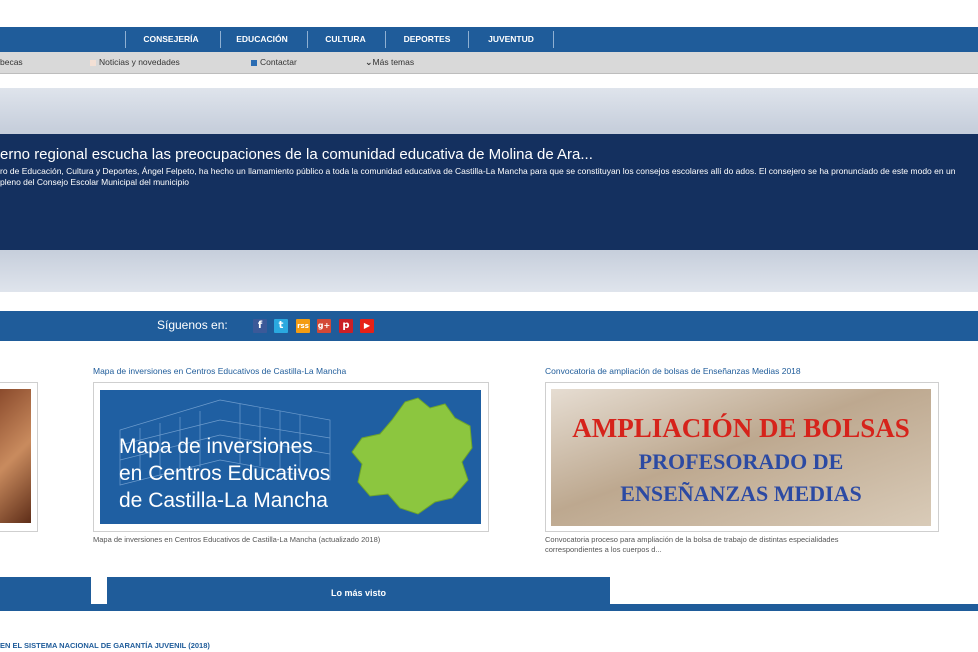 The width and height of the screenshot is (978, 652). What do you see at coordinates (427, 39) in the screenshot?
I see `nav-item-deportes: DEPORTES` at bounding box center [427, 39].